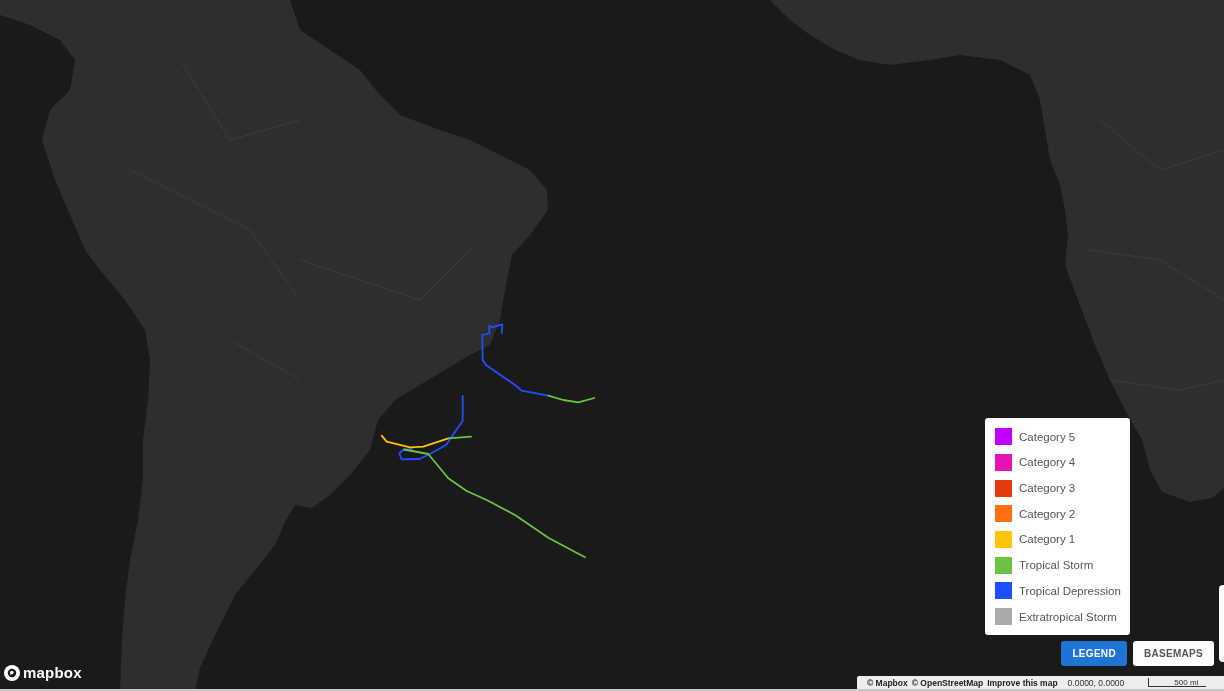 Image resolution: width=1224 pixels, height=691 pixels. Describe the element at coordinates (1056, 565) in the screenshot. I see `legend-label: Tropical Storm` at that location.